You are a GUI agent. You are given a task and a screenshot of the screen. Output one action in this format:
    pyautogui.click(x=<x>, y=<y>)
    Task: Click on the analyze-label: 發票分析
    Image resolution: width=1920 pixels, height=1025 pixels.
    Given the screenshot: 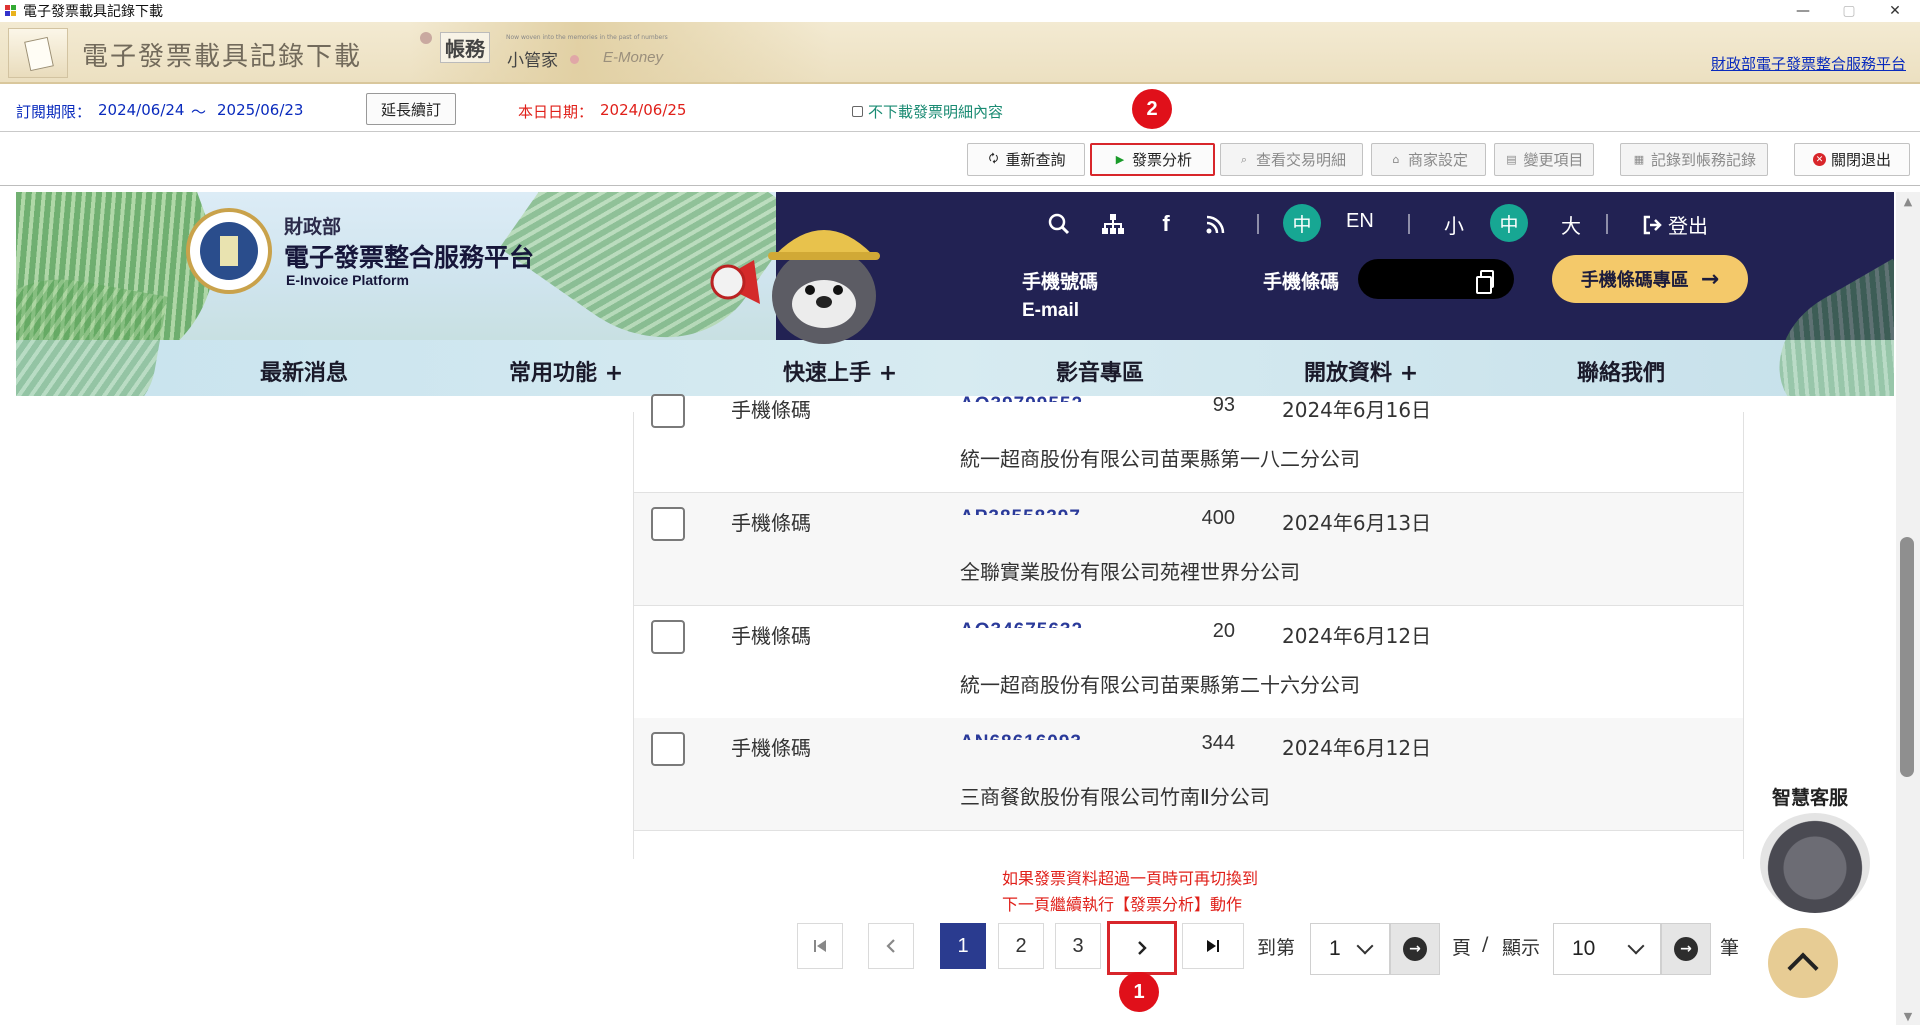 What is the action you would take?
    pyautogui.click(x=1161, y=160)
    